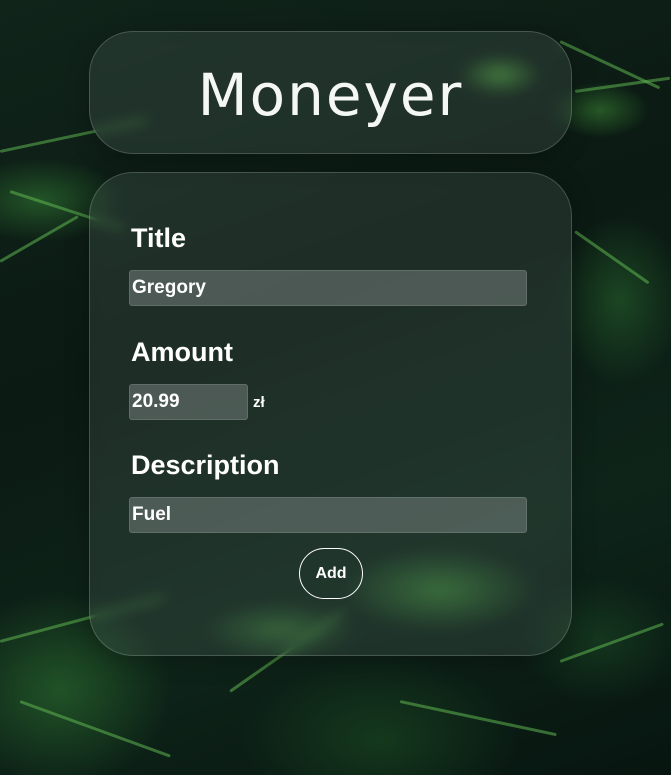 Image resolution: width=671 pixels, height=775 pixels. What do you see at coordinates (156, 401) in the screenshot?
I see `amount-input-value: 20.99` at bounding box center [156, 401].